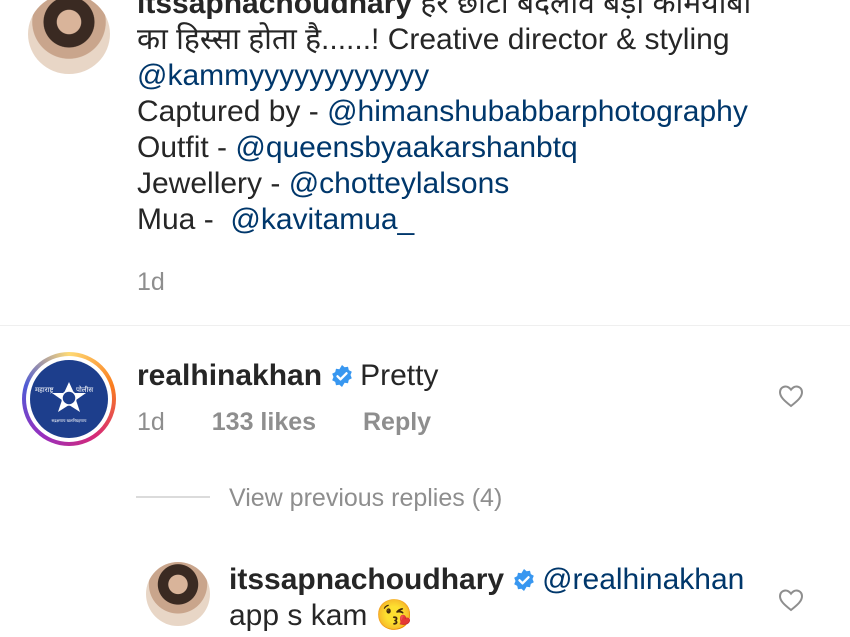 The height and width of the screenshot is (637, 850). Describe the element at coordinates (397, 422) in the screenshot. I see `comment-reply-button: Reply` at that location.